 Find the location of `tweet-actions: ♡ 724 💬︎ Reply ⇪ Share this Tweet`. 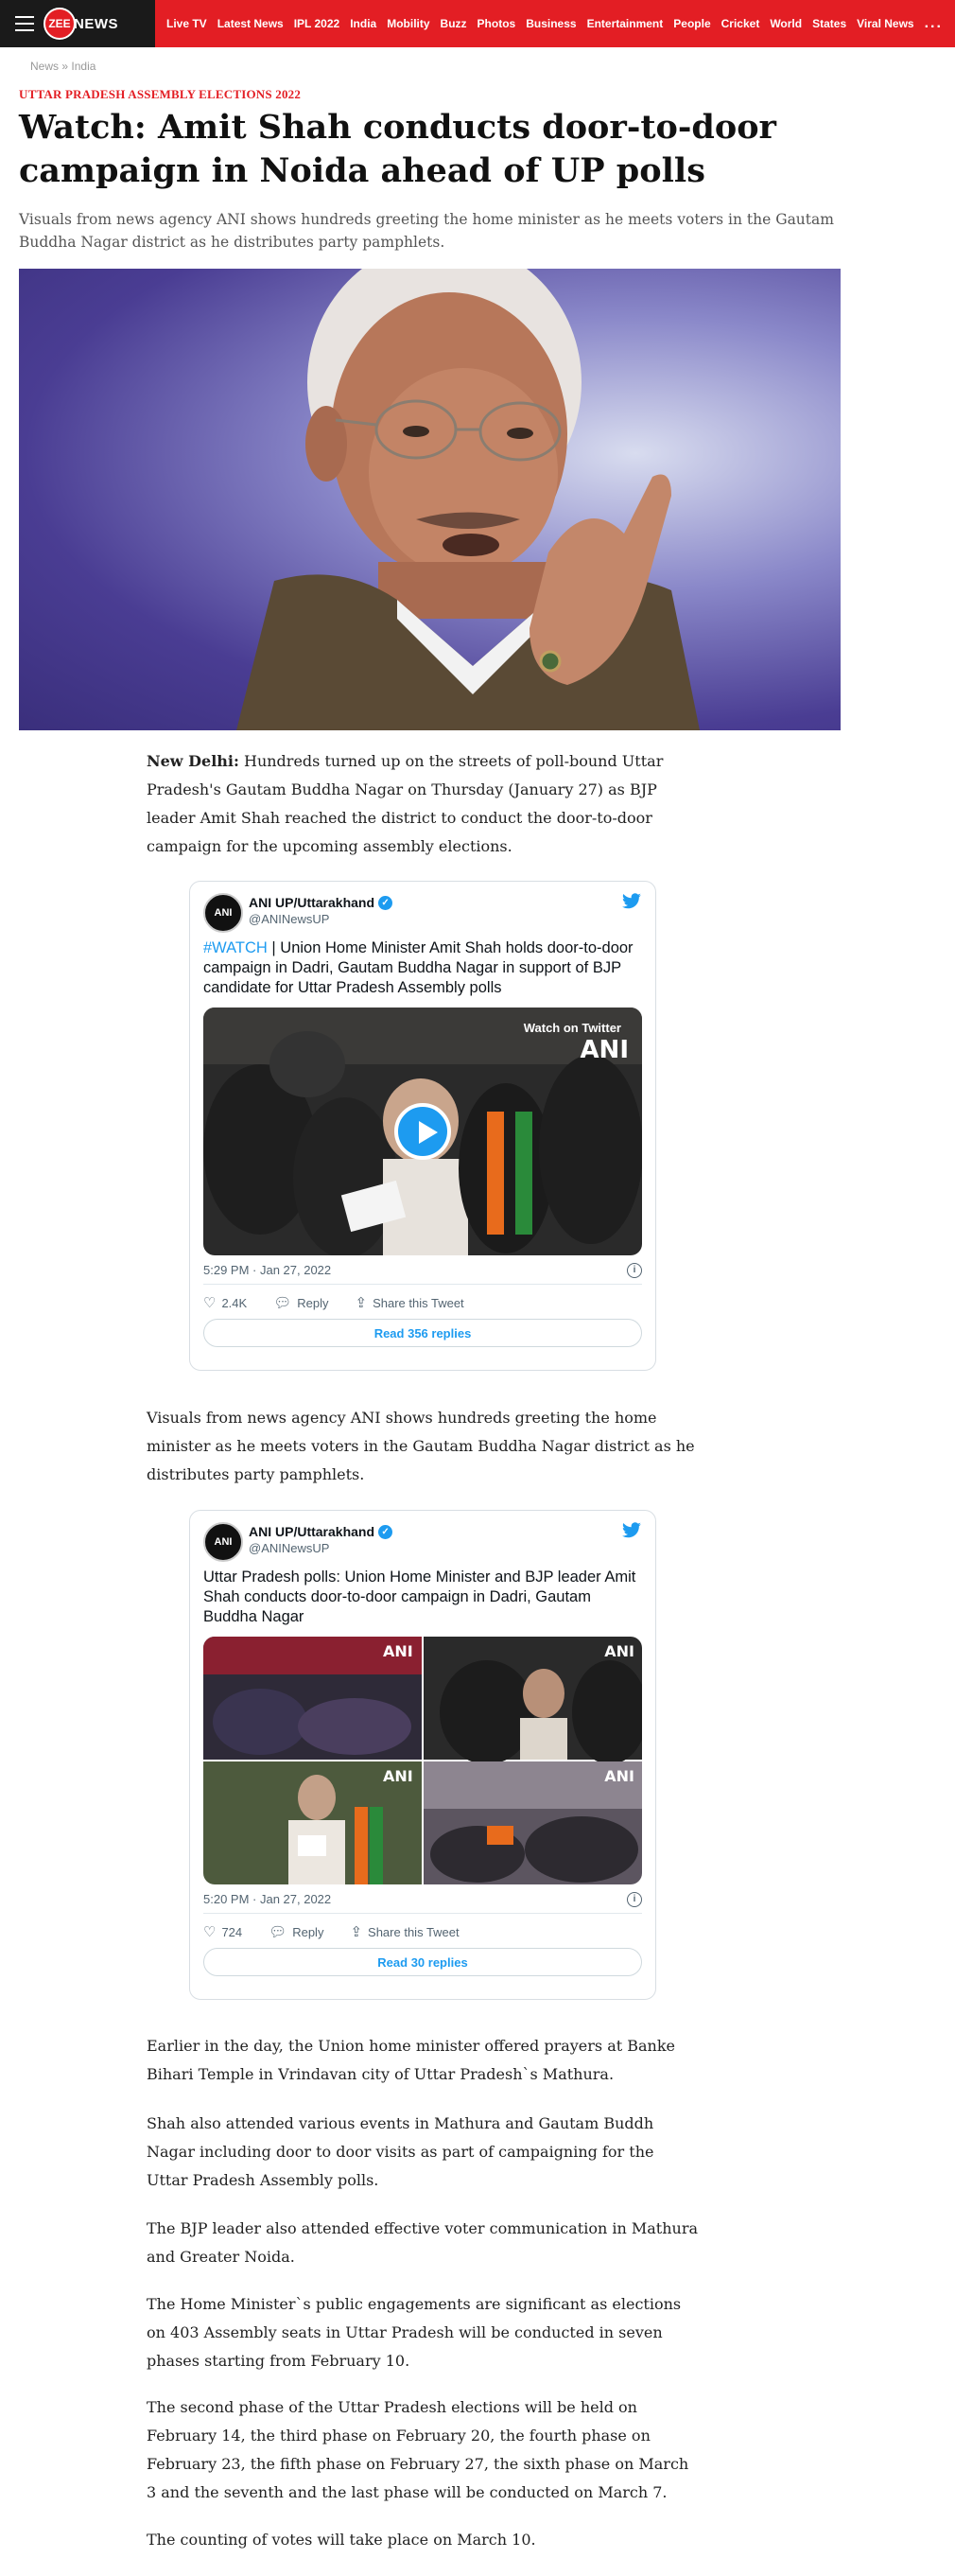

tweet-actions: ♡ 724 💬︎ Reply ⇪ Share this Tweet is located at coordinates (422, 1931).